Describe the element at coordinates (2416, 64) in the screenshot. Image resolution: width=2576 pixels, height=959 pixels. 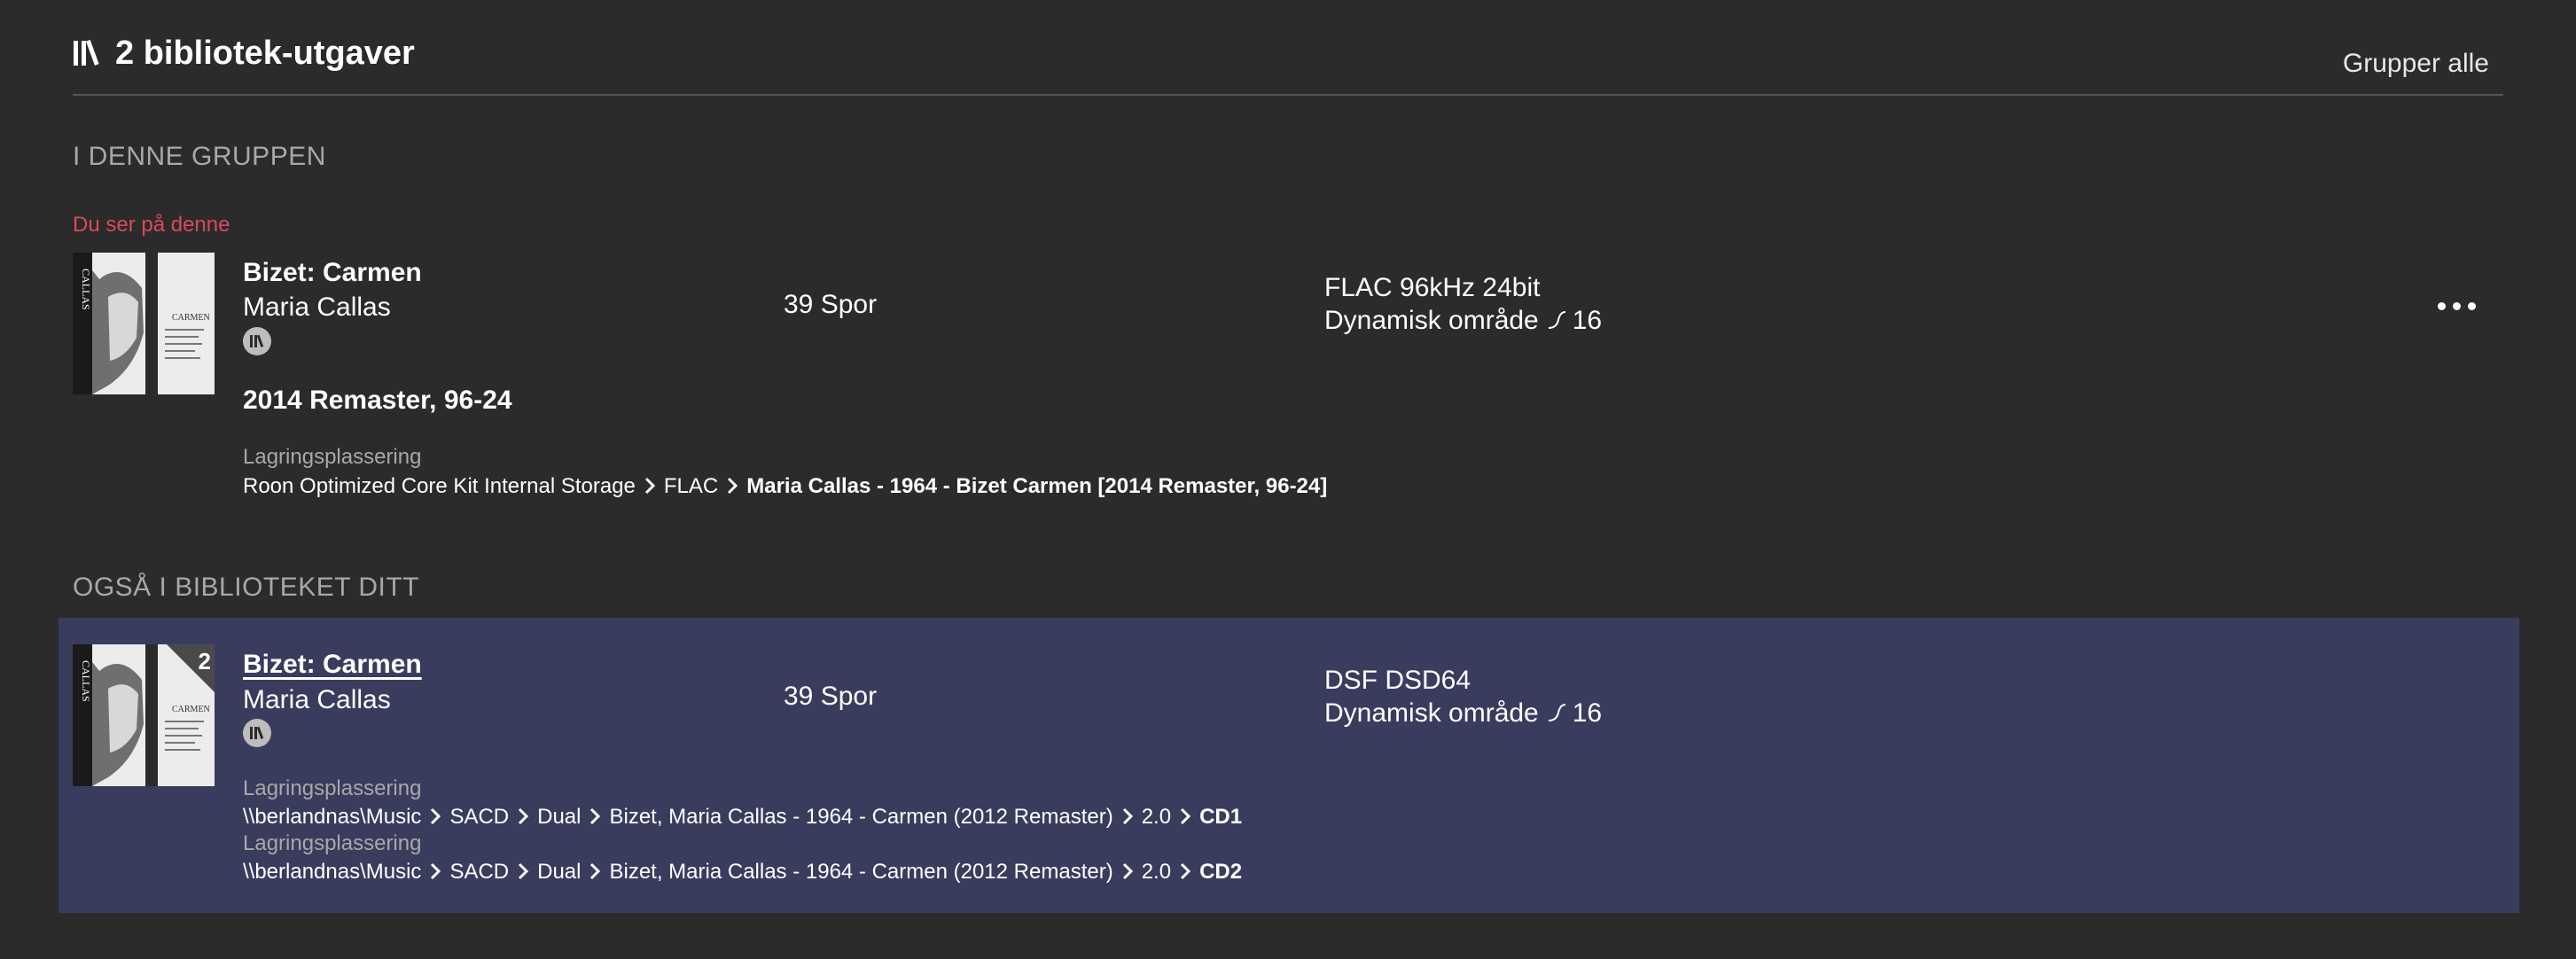
I see `group-all-button: Grupper alle` at that location.